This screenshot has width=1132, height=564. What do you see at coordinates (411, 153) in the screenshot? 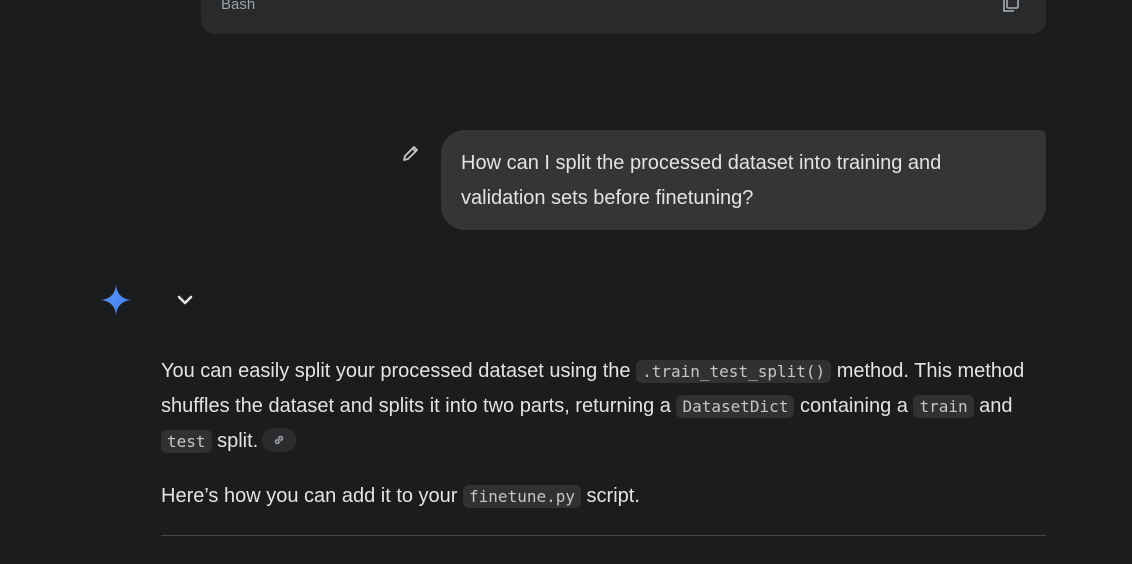
I see `edit-icon` at bounding box center [411, 153].